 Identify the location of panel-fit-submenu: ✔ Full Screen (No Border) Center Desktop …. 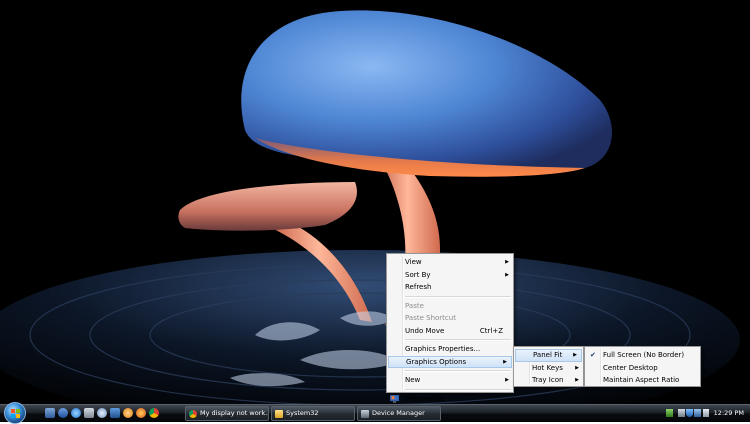
(642, 366).